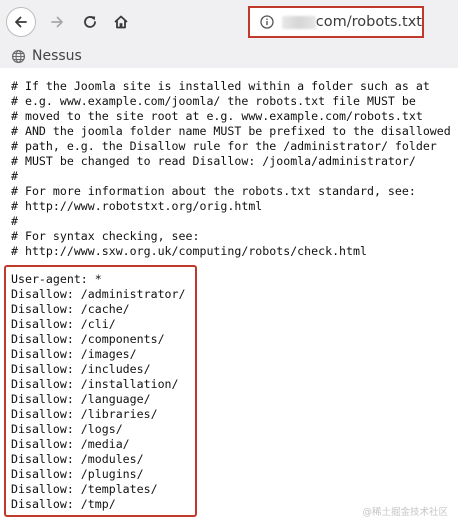 This screenshot has height=524, width=458. I want to click on rule-line: Disallow: /includes/, so click(81, 369).